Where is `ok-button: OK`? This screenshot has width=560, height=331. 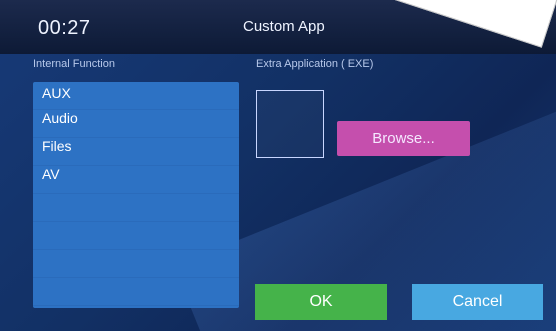
ok-button: OK is located at coordinates (321, 302).